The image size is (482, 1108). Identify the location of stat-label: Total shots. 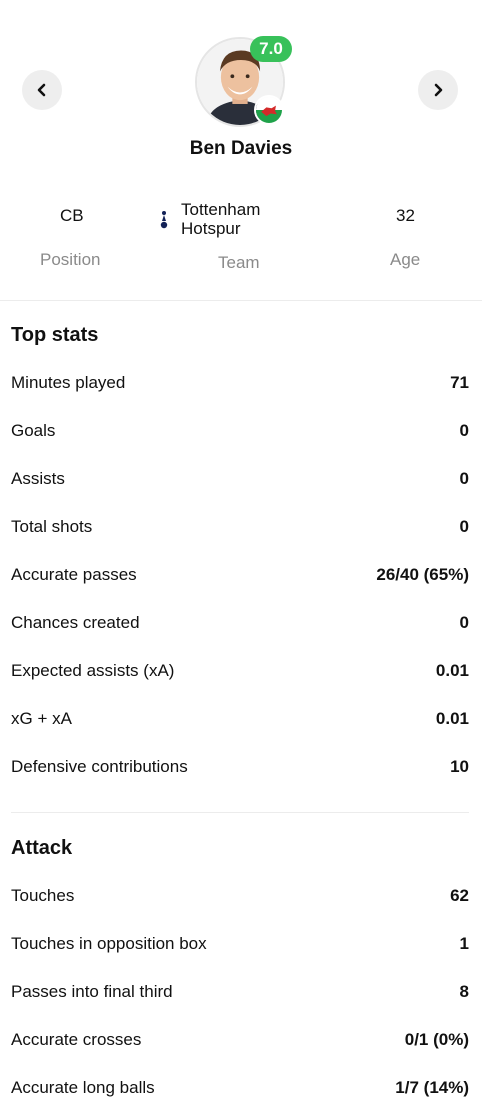
(52, 526).